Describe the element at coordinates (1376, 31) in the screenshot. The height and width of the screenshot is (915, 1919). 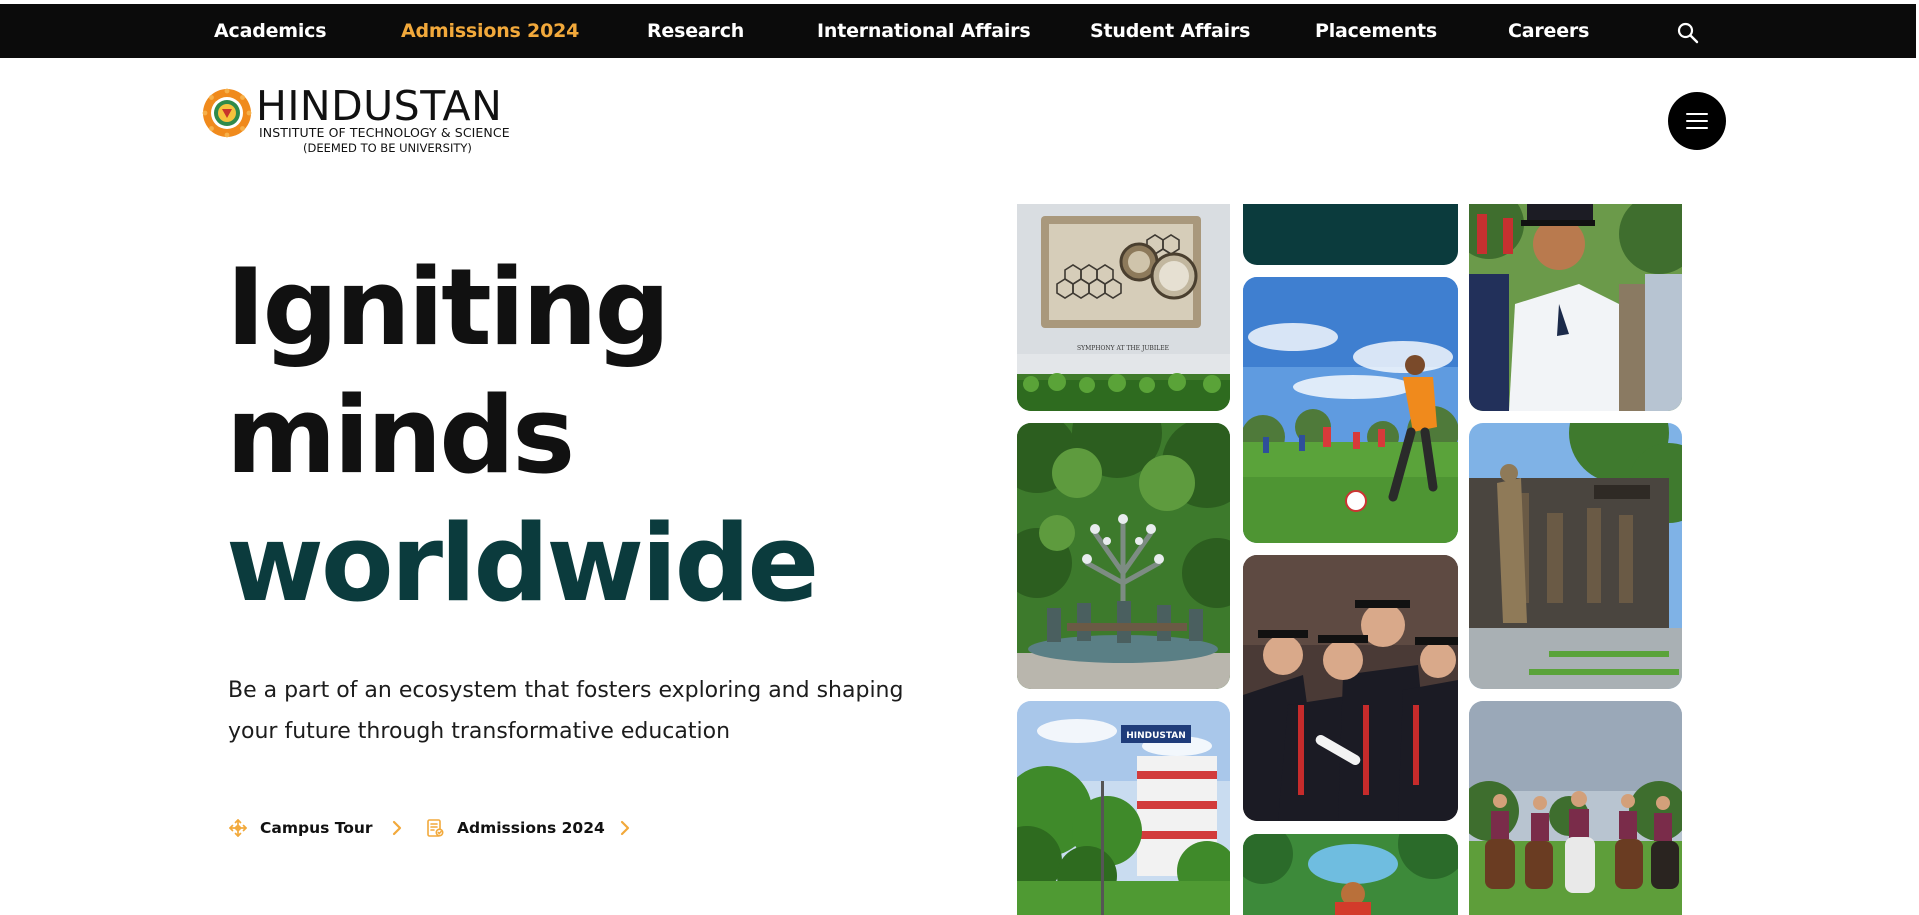
I see `nav-item-placements: Placements` at that location.